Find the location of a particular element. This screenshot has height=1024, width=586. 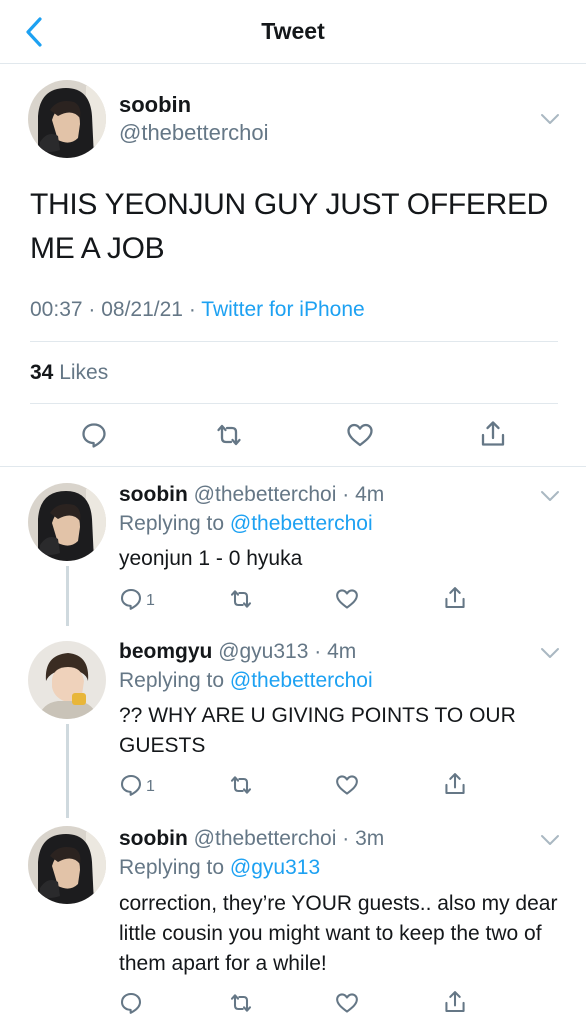

likes-count: 34 is located at coordinates (42, 372).